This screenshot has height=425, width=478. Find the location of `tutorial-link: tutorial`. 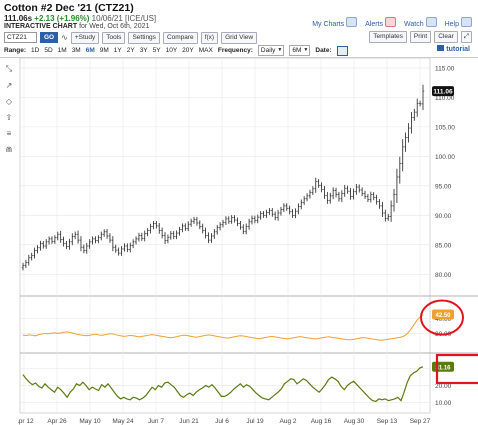

tutorial-link: tutorial is located at coordinates (453, 49).